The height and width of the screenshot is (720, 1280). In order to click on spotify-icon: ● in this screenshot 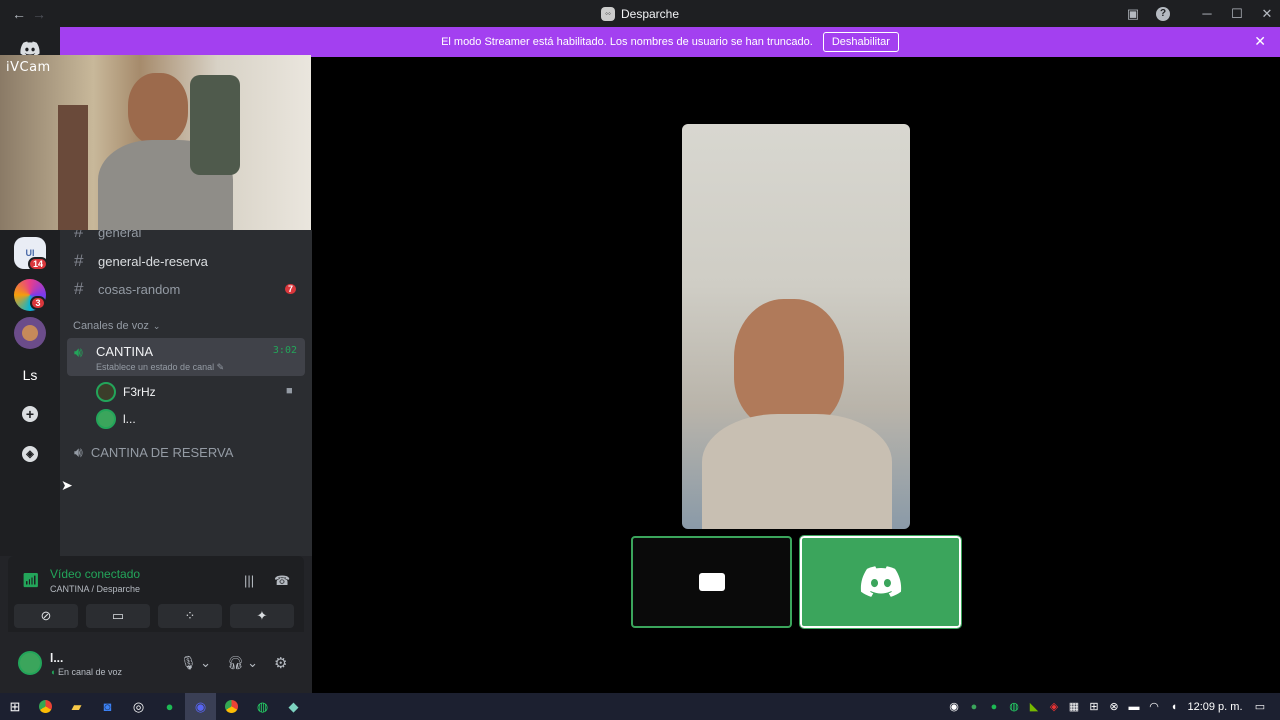, I will do `click(169, 706)`.